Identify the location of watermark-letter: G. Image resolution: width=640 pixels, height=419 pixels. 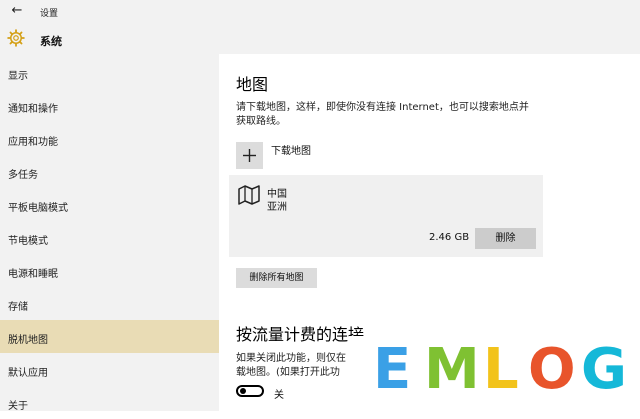
(604, 369).